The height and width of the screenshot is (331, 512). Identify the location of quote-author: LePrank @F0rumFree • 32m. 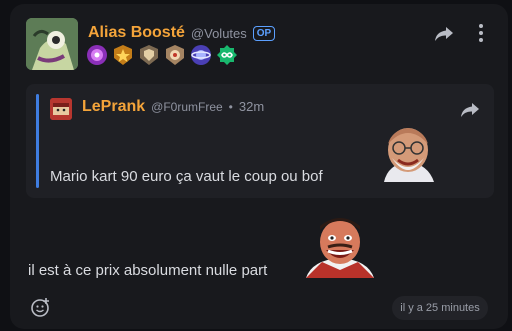
(173, 109).